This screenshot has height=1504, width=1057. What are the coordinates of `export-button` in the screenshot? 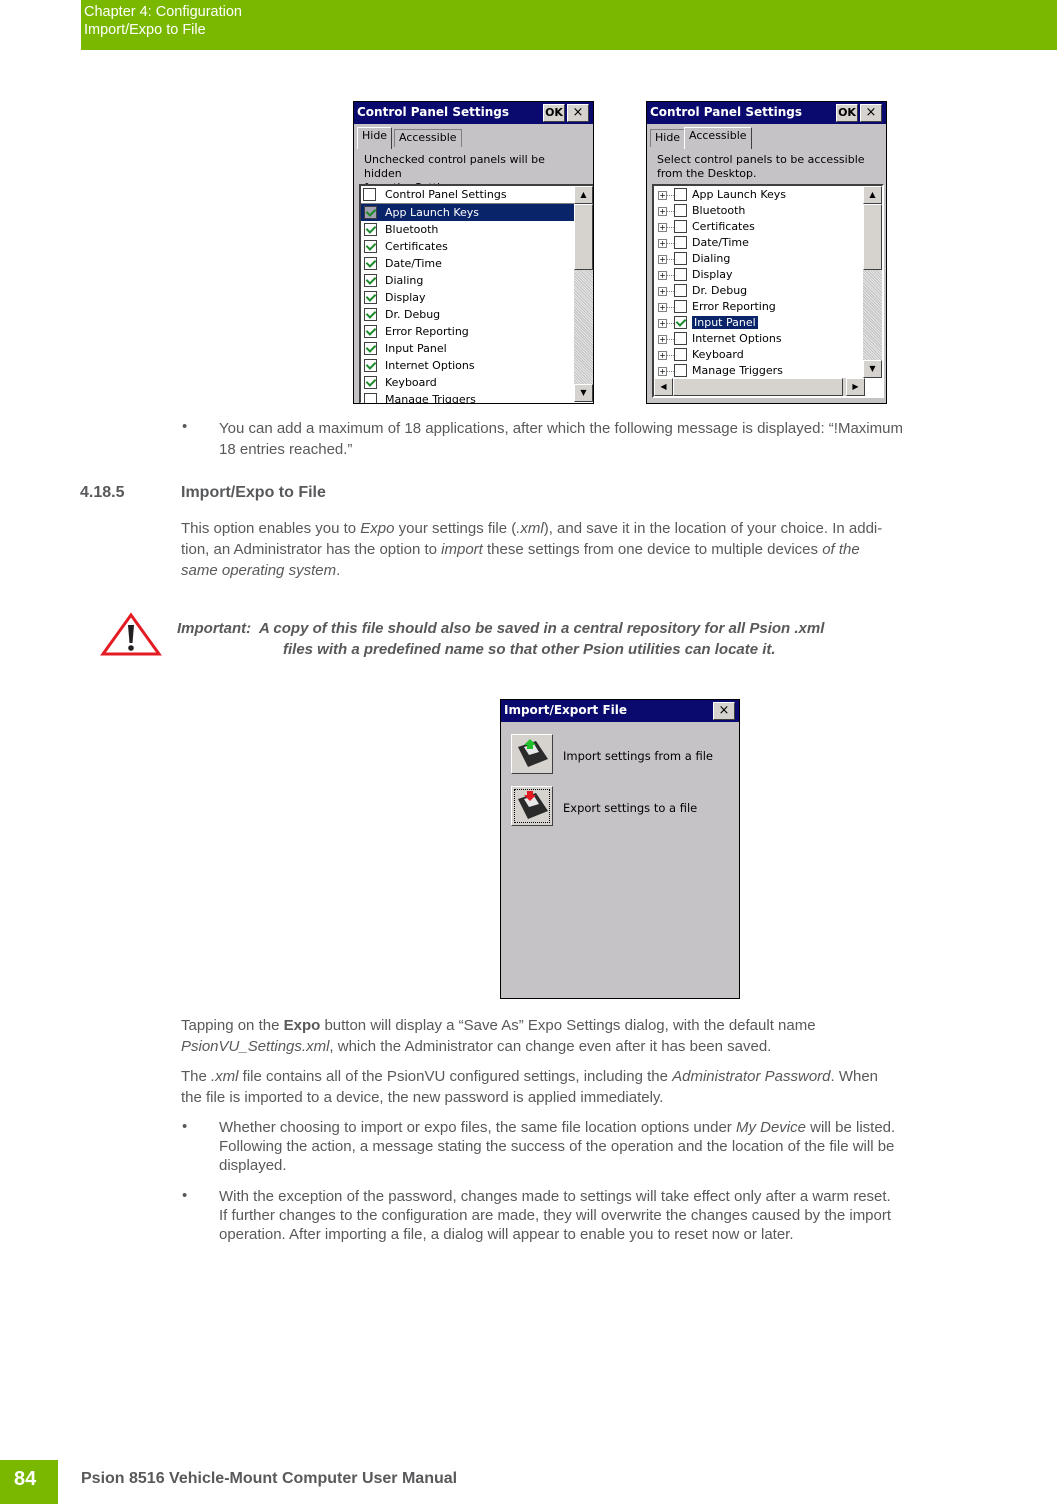 It's located at (532, 806).